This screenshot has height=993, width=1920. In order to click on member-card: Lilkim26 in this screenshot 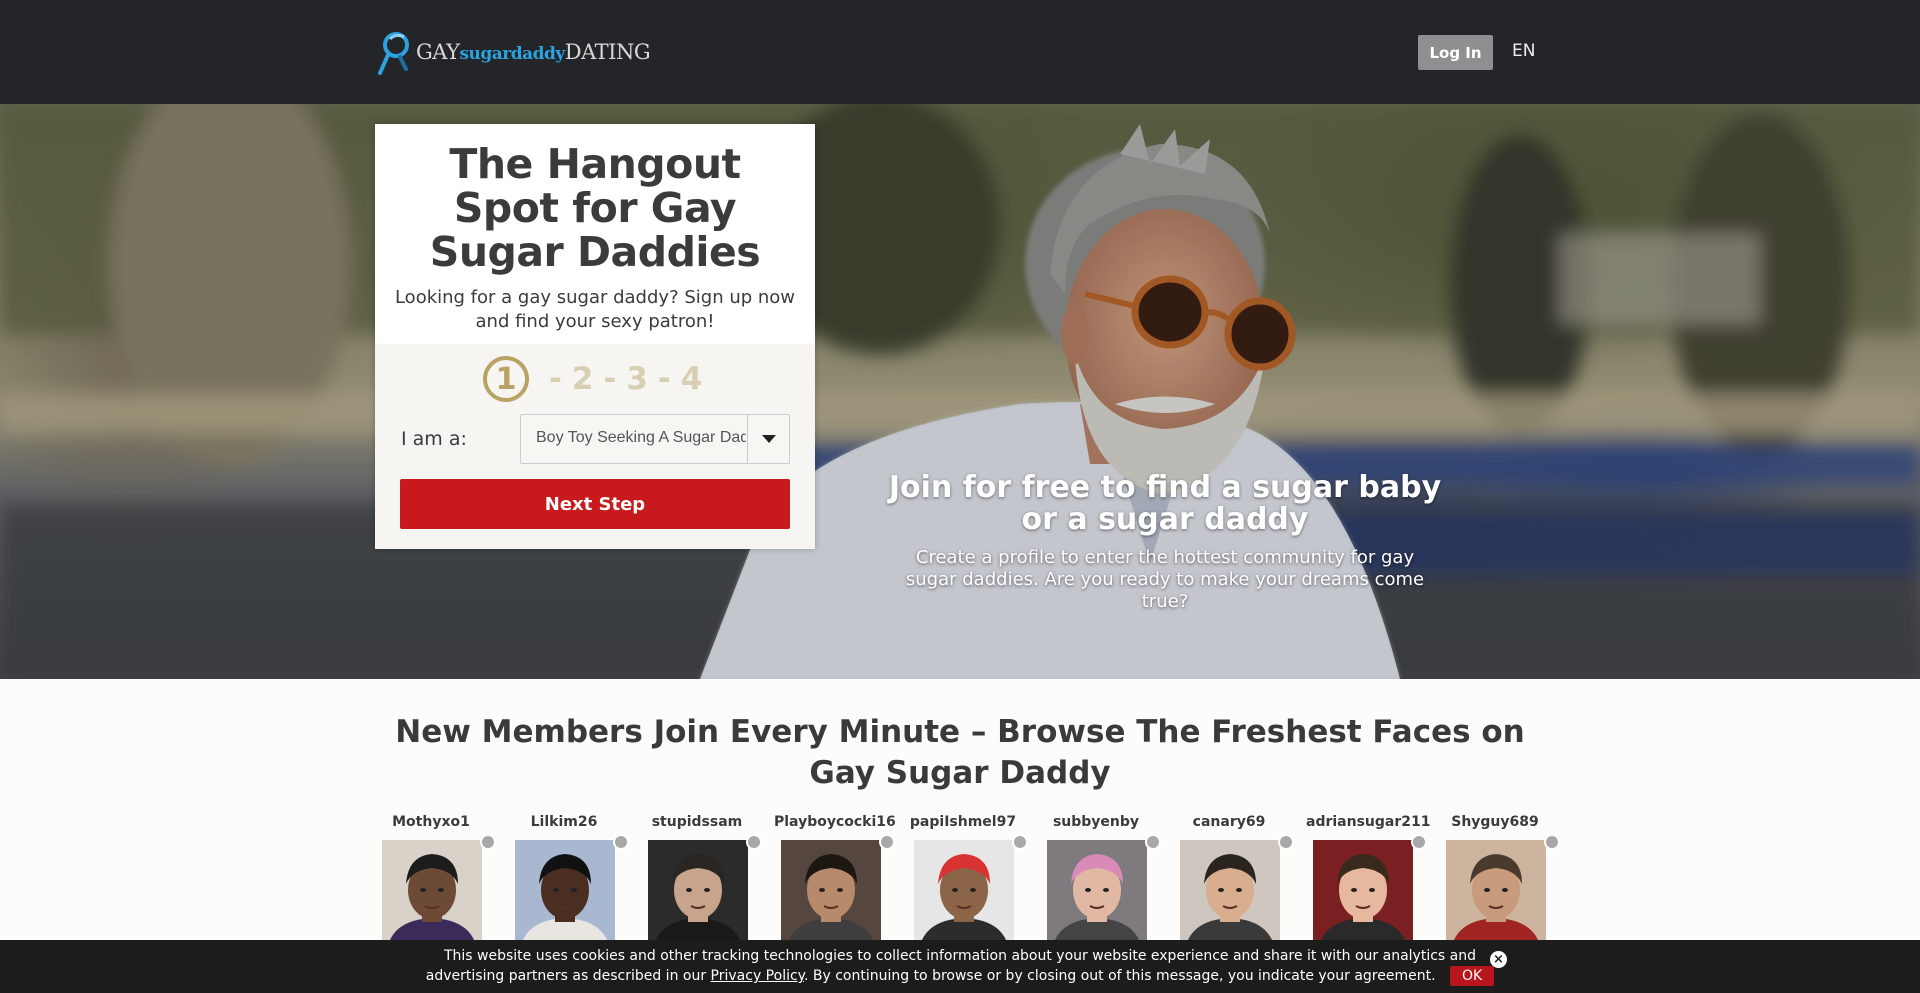, I will do `click(568, 882)`.